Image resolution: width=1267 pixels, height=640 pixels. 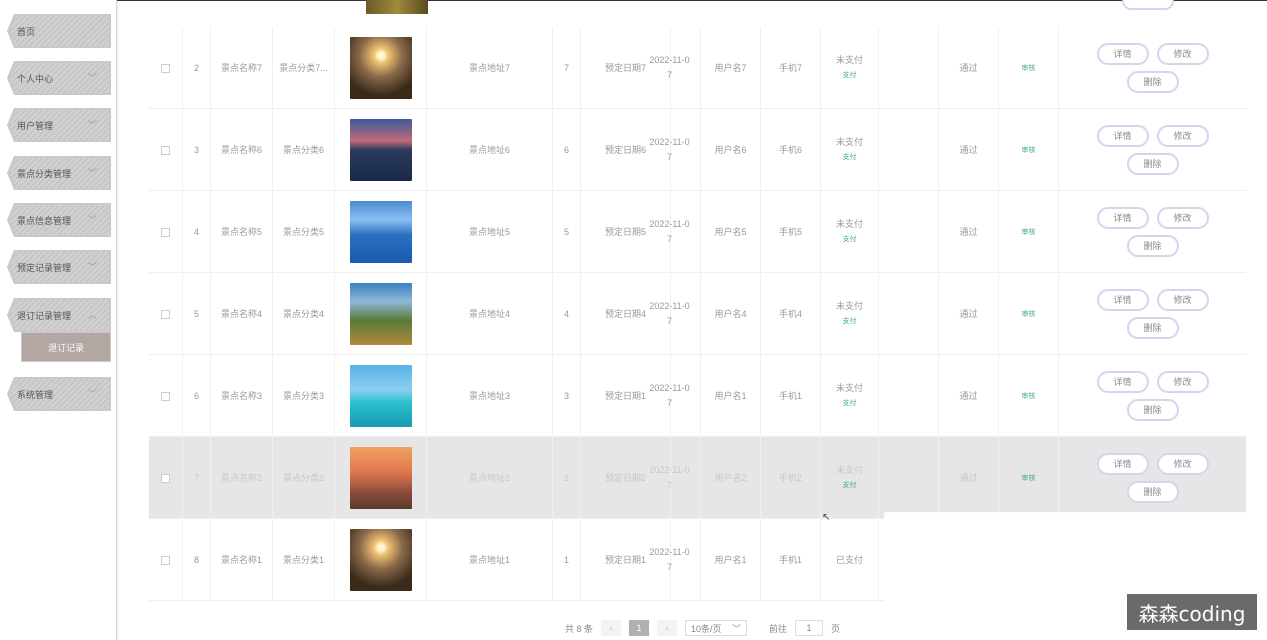 What do you see at coordinates (380, 232) in the screenshot?
I see `spot-image` at bounding box center [380, 232].